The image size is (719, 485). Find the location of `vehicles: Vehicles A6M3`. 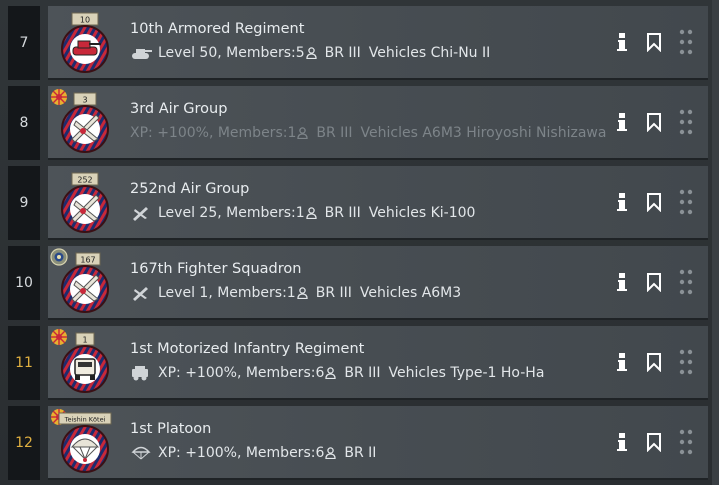

vehicles: Vehicles A6M3 is located at coordinates (410, 293).